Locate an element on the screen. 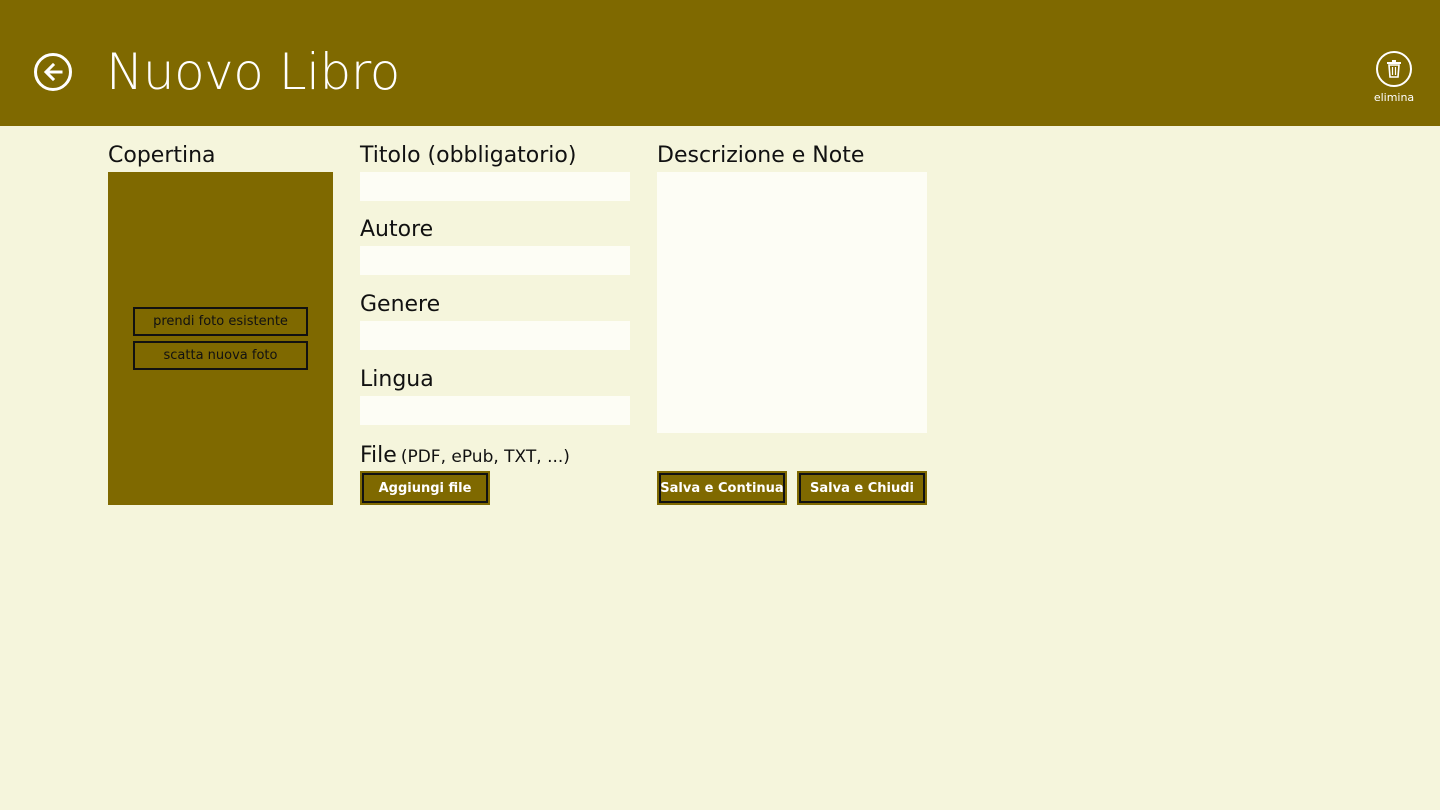  title-label: Titolo (obbligatorio) is located at coordinates (468, 155).